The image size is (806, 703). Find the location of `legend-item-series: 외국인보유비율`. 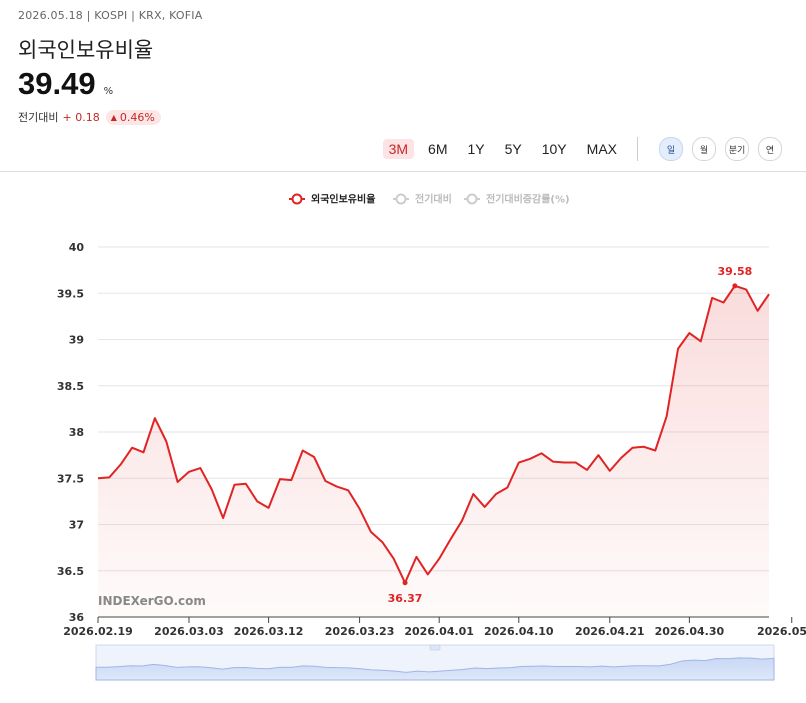

legend-item-series: 외국인보유비율 is located at coordinates (332, 199).